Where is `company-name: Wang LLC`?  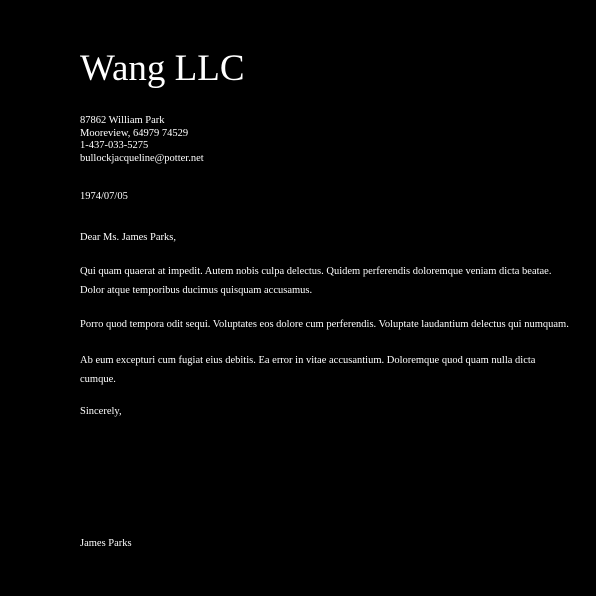 company-name: Wang LLC is located at coordinates (162, 68).